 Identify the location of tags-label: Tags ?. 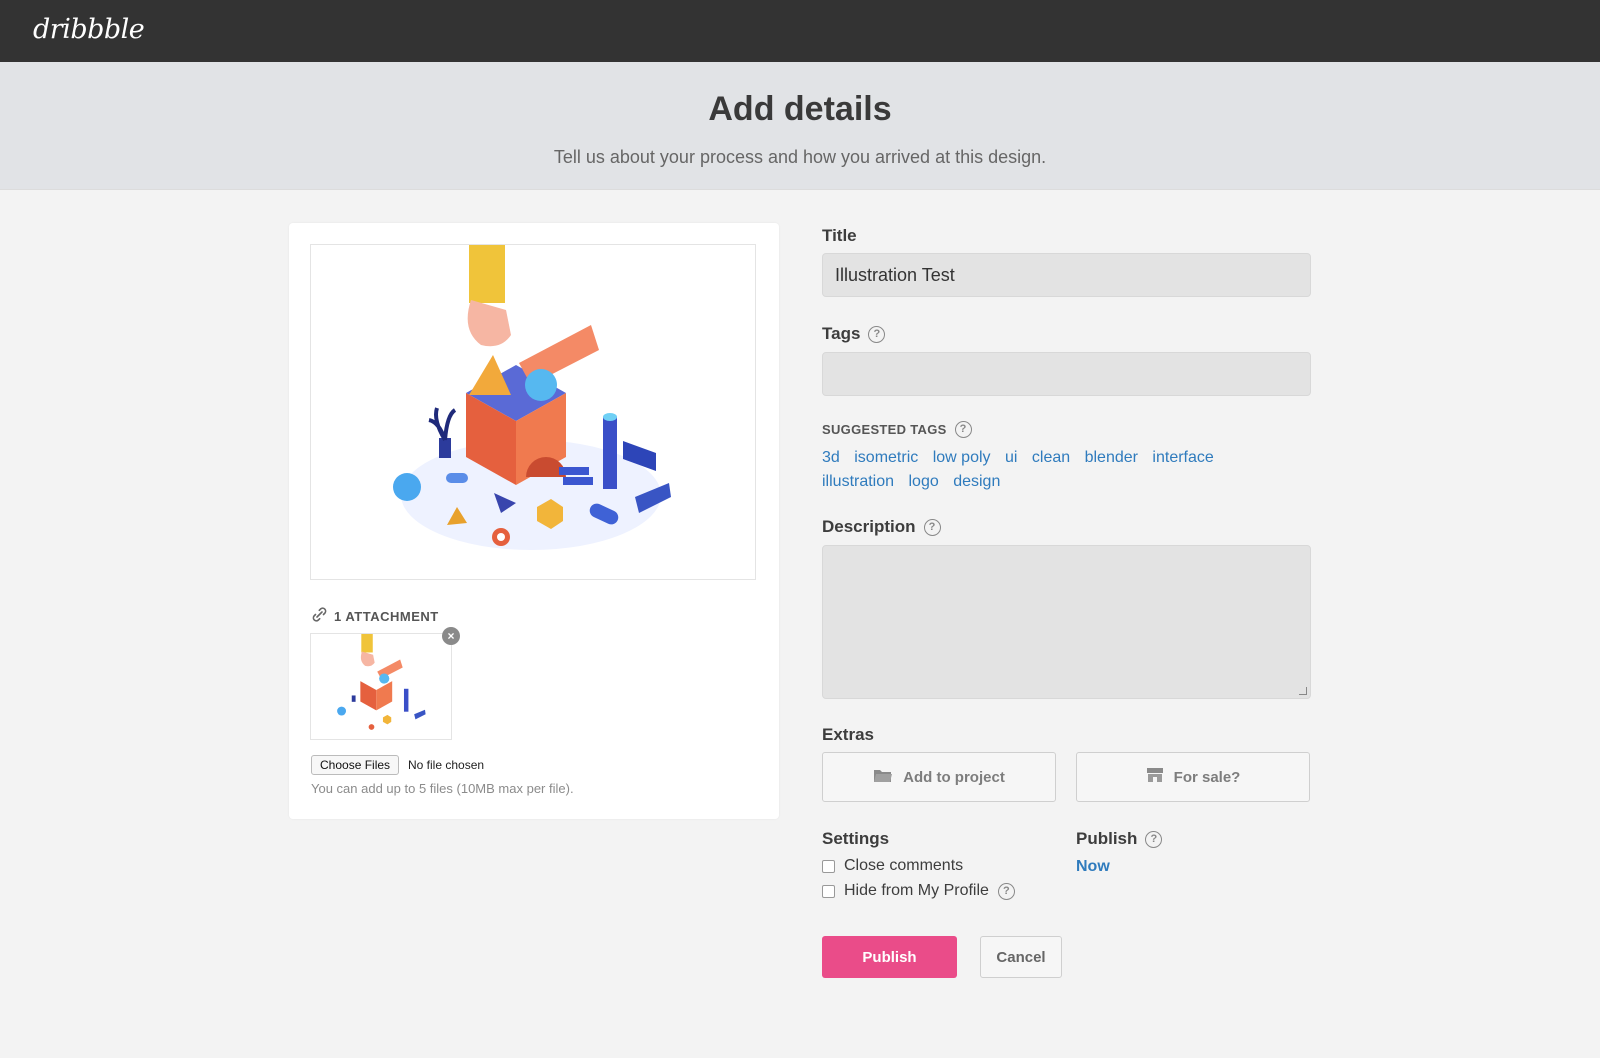
(854, 334).